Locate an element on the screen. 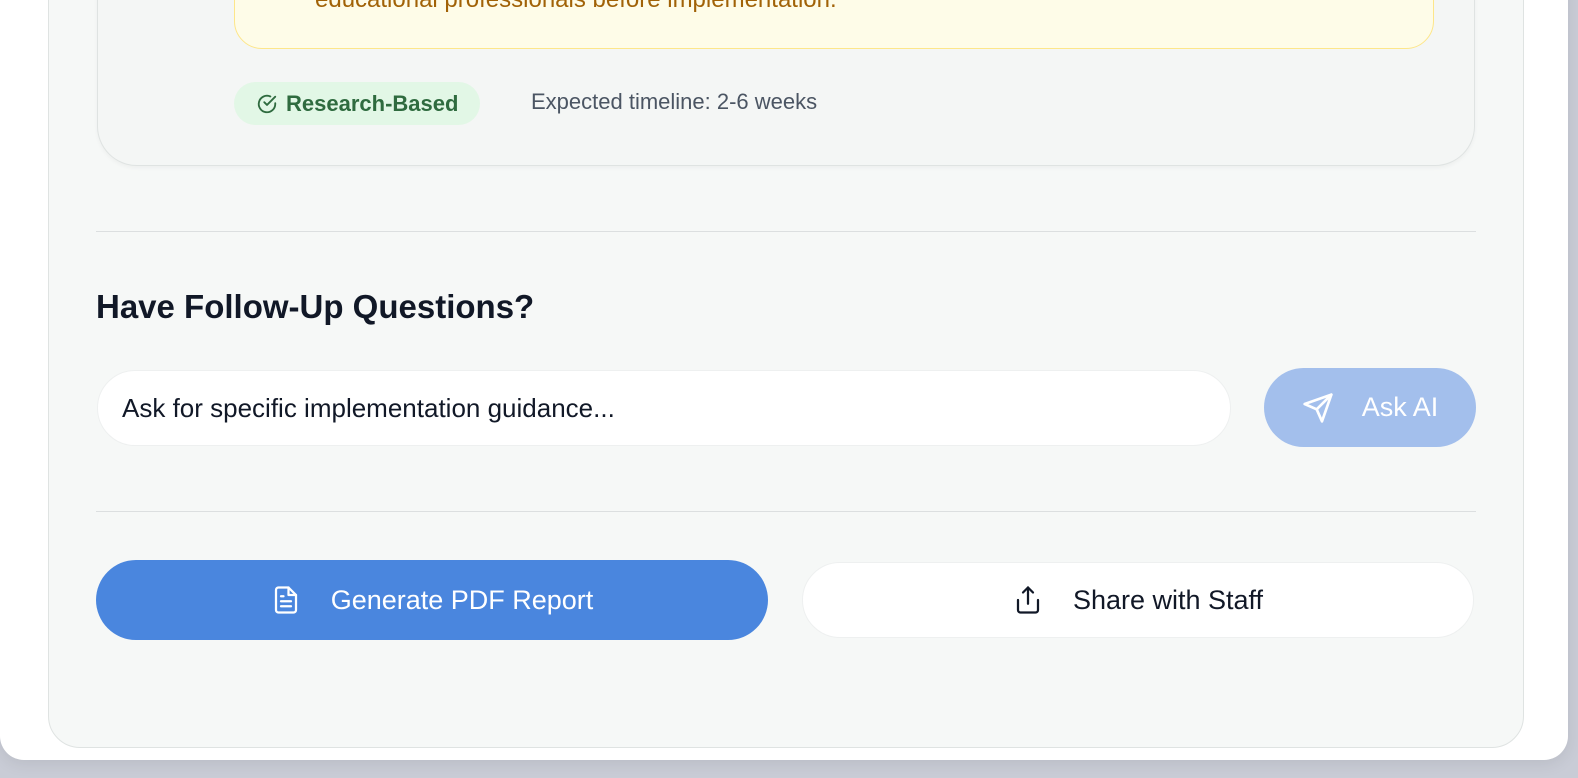 The width and height of the screenshot is (1578, 778). share-with-staff-button: Share with Staff is located at coordinates (1138, 600).